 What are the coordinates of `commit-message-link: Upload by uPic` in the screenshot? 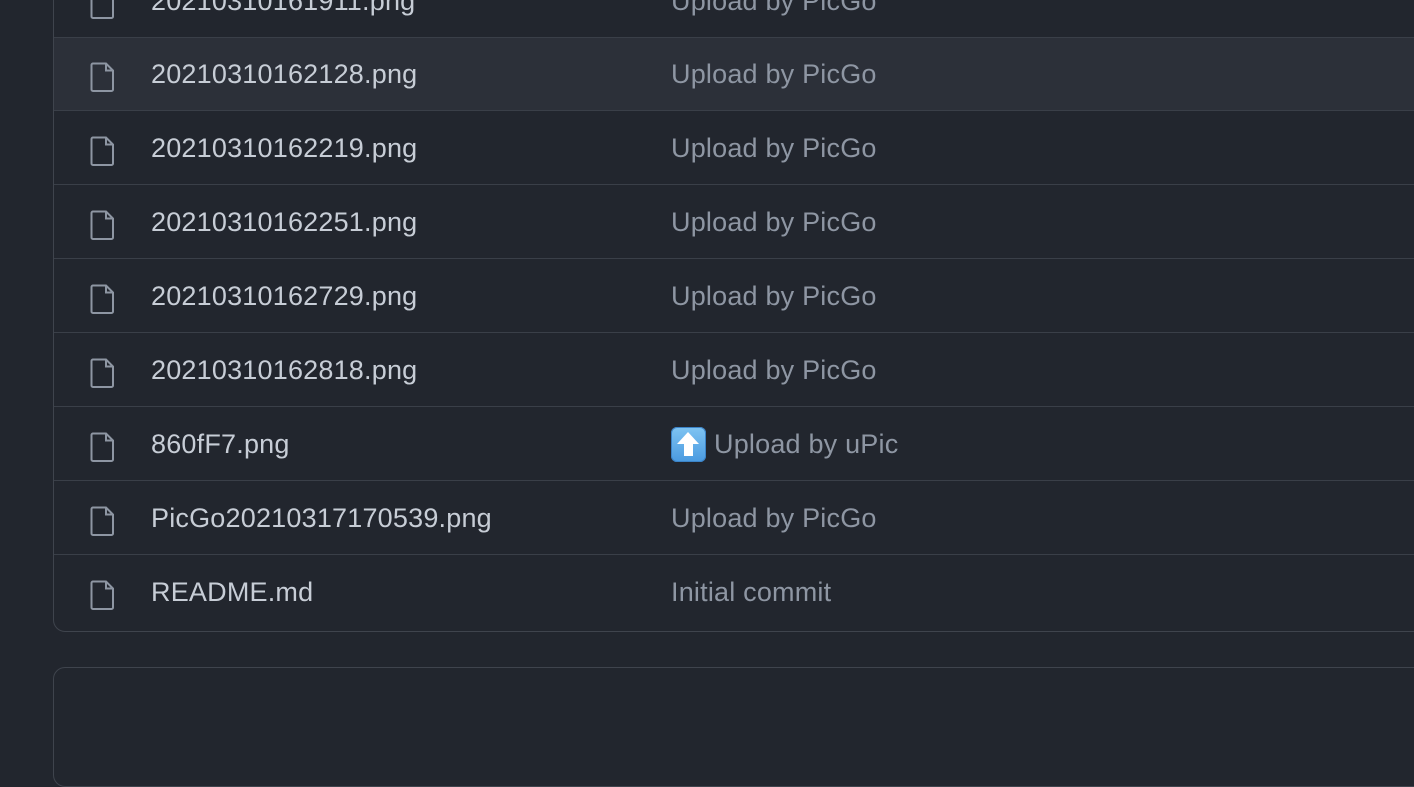 It's located at (784, 444).